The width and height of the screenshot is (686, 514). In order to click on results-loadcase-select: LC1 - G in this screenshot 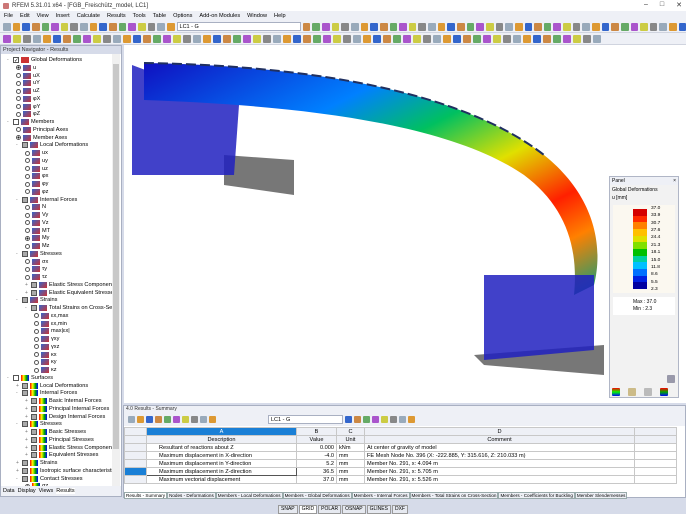, I will do `click(305, 419)`.